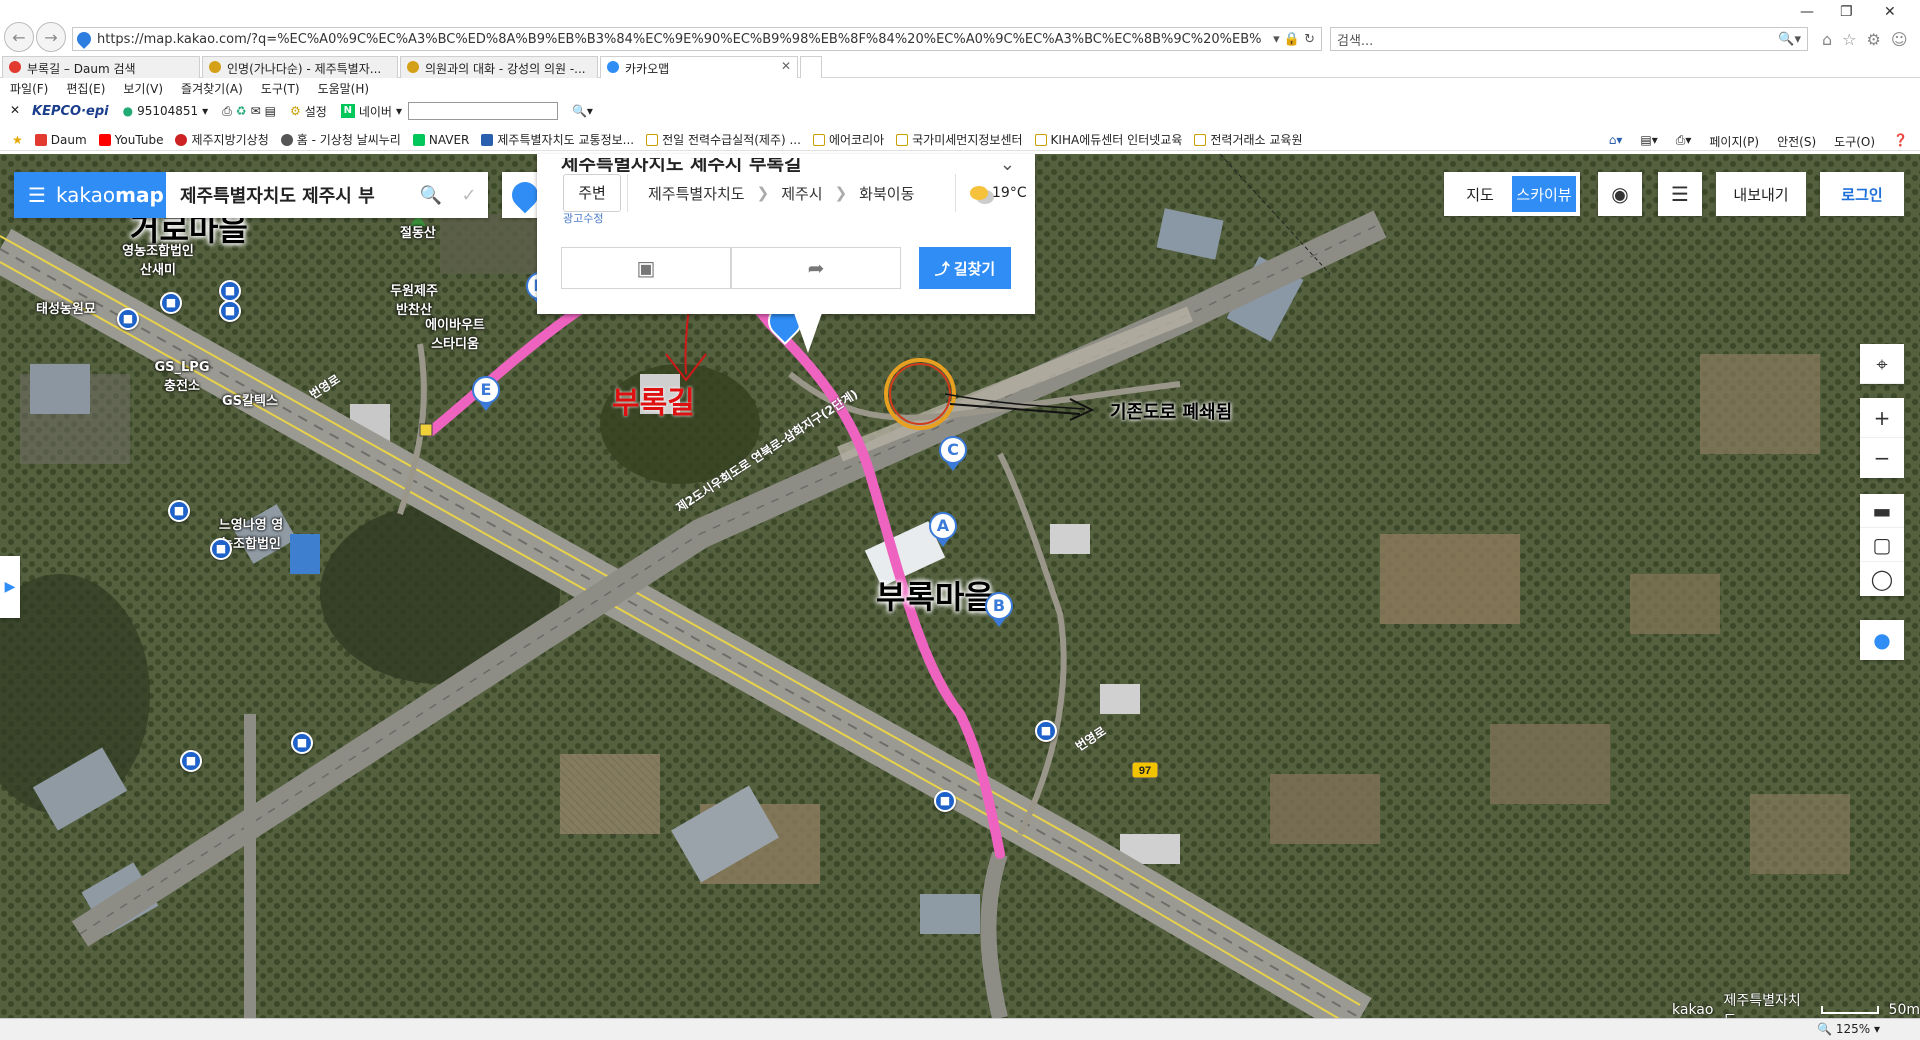  I want to click on naver-search-select: N 네이버 ▾, so click(371, 111).